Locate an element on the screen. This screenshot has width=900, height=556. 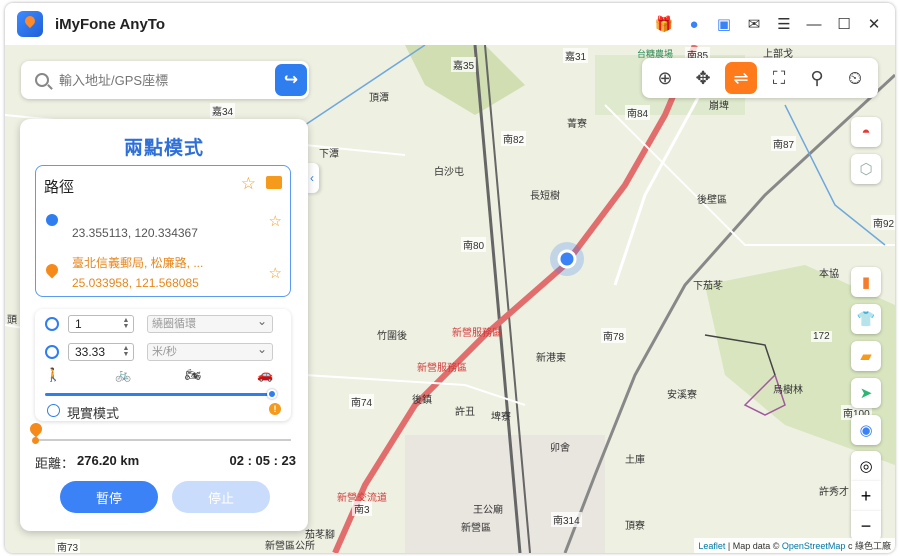
timer-icon is located at coordinates (52, 324).